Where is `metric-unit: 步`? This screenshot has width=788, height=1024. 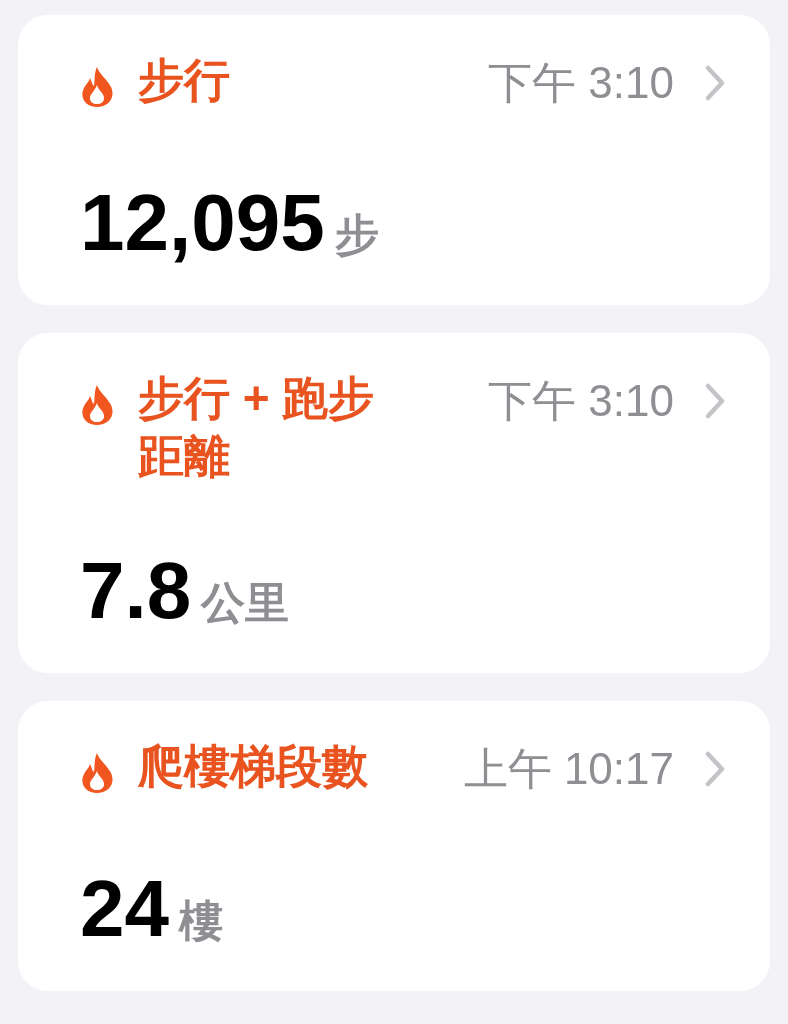
metric-unit: 步 is located at coordinates (356, 235).